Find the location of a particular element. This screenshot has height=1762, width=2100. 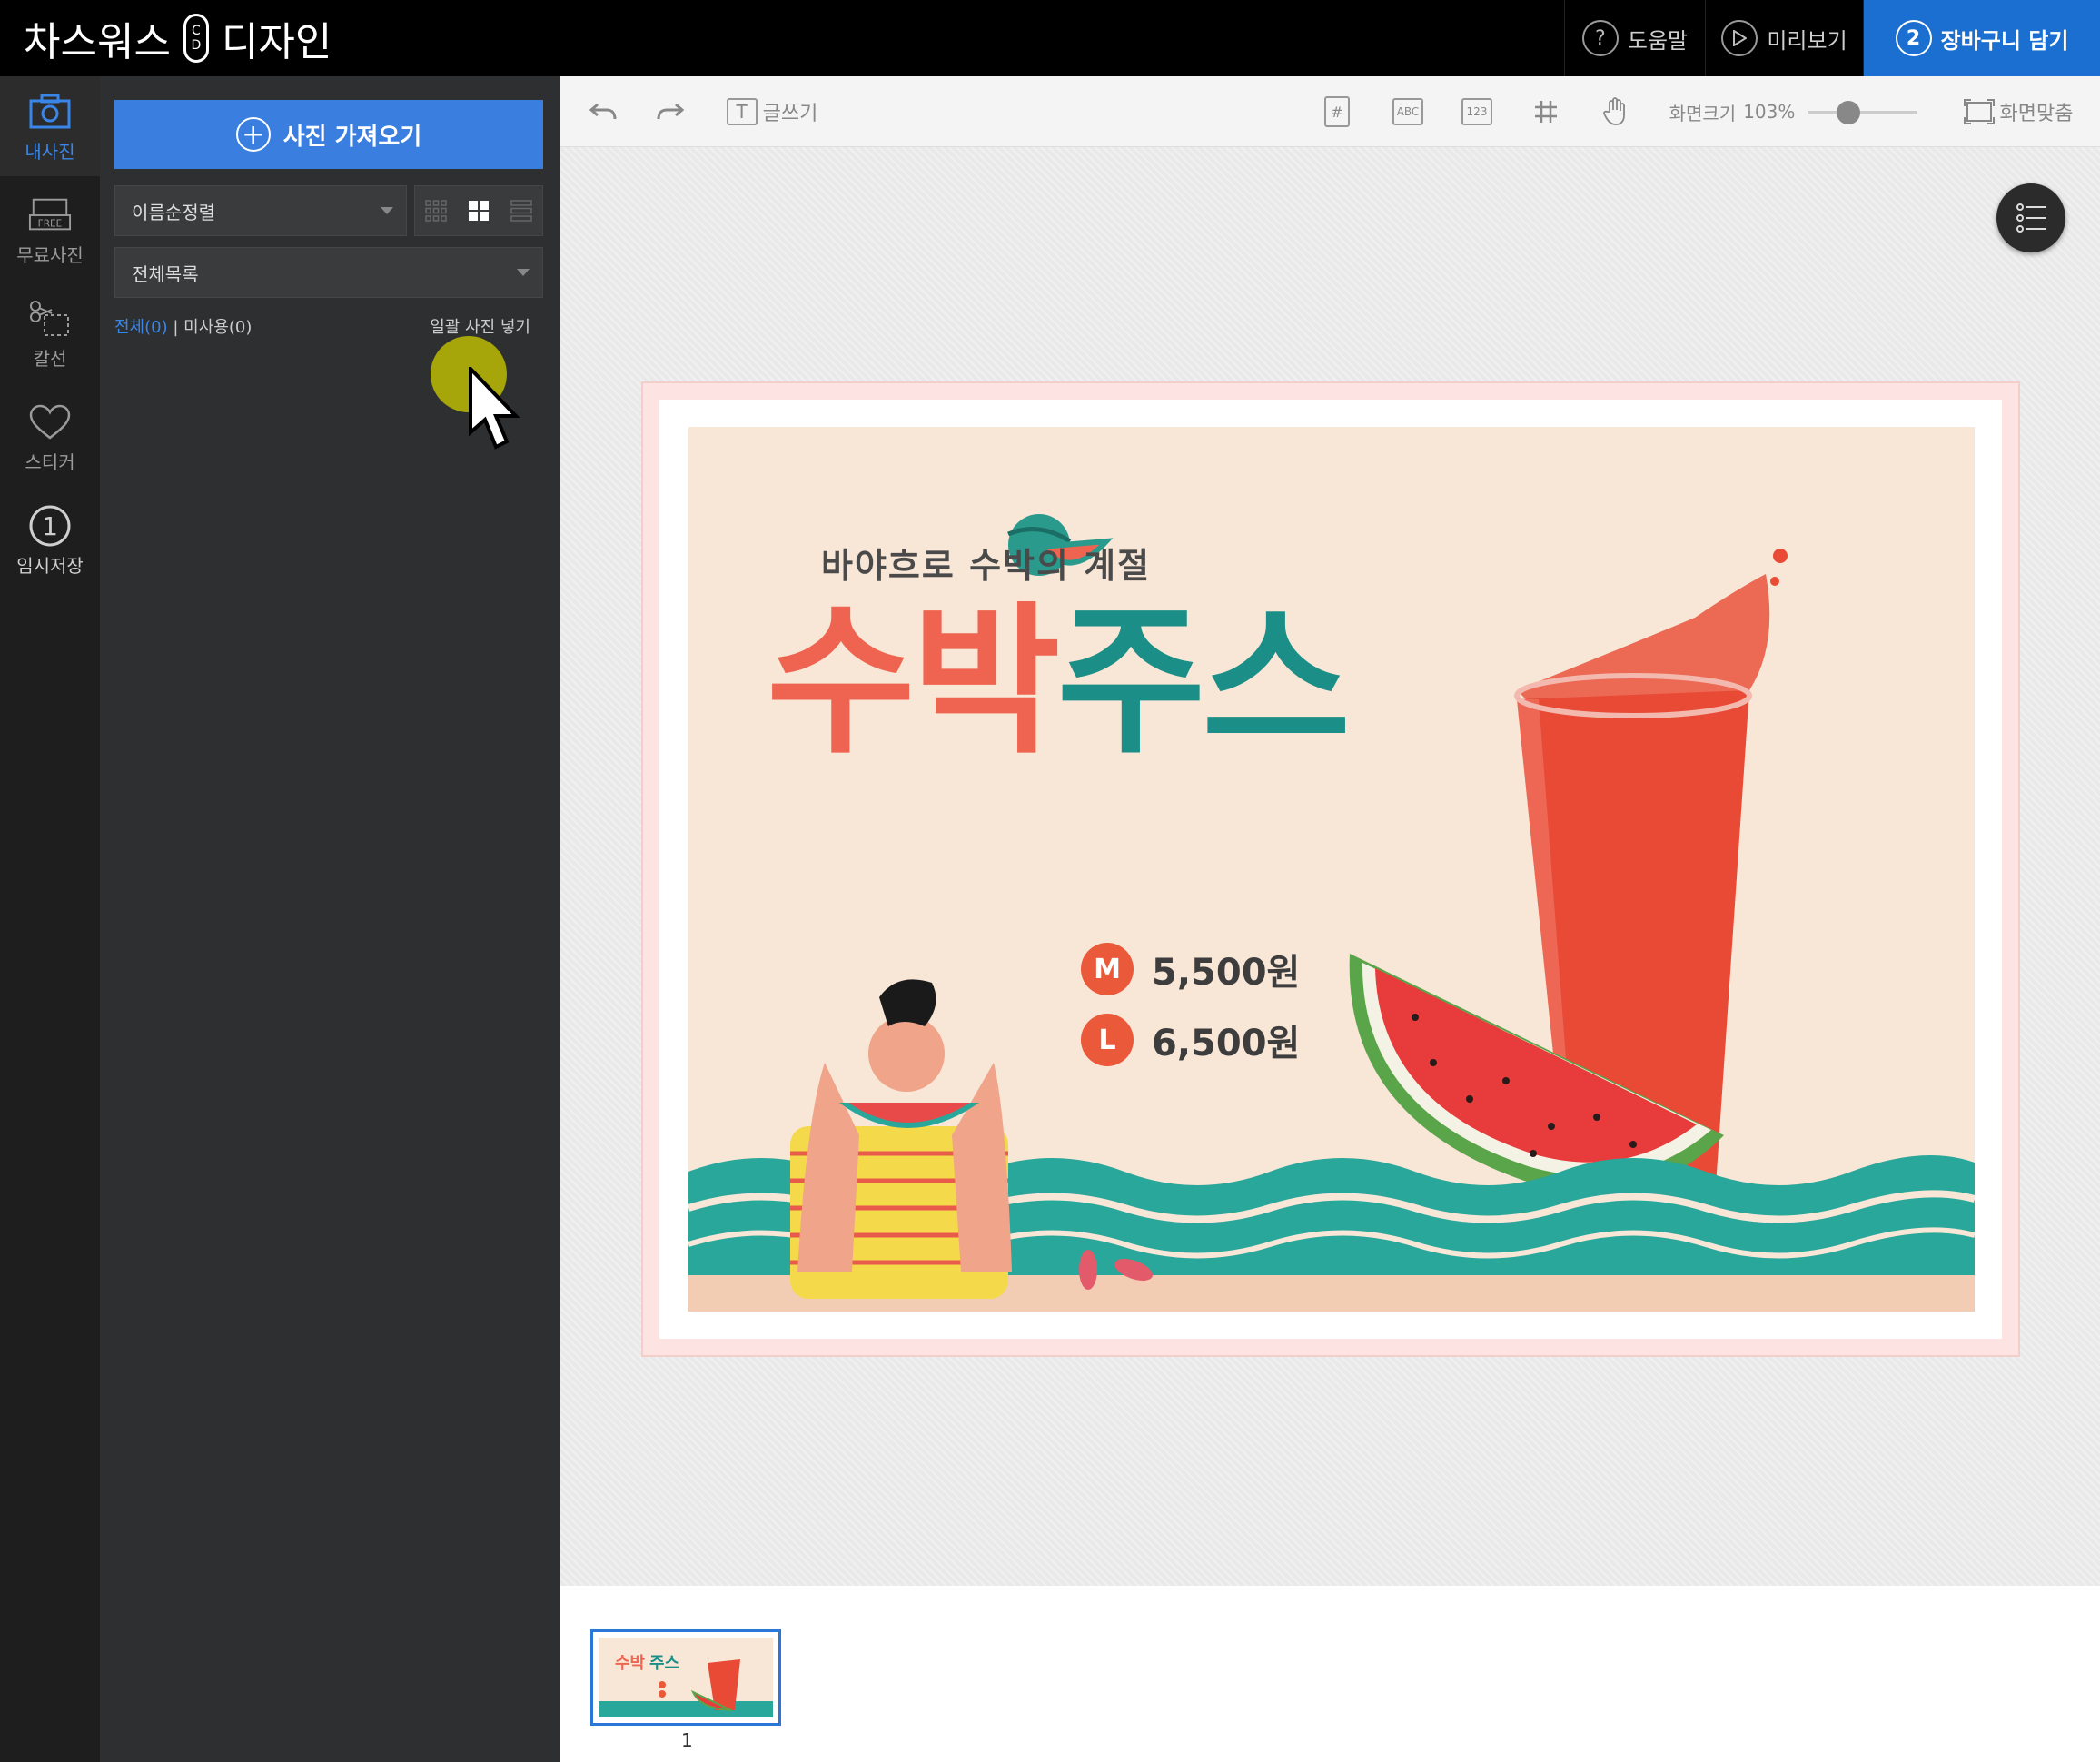

grid-icon is located at coordinates (1546, 112).